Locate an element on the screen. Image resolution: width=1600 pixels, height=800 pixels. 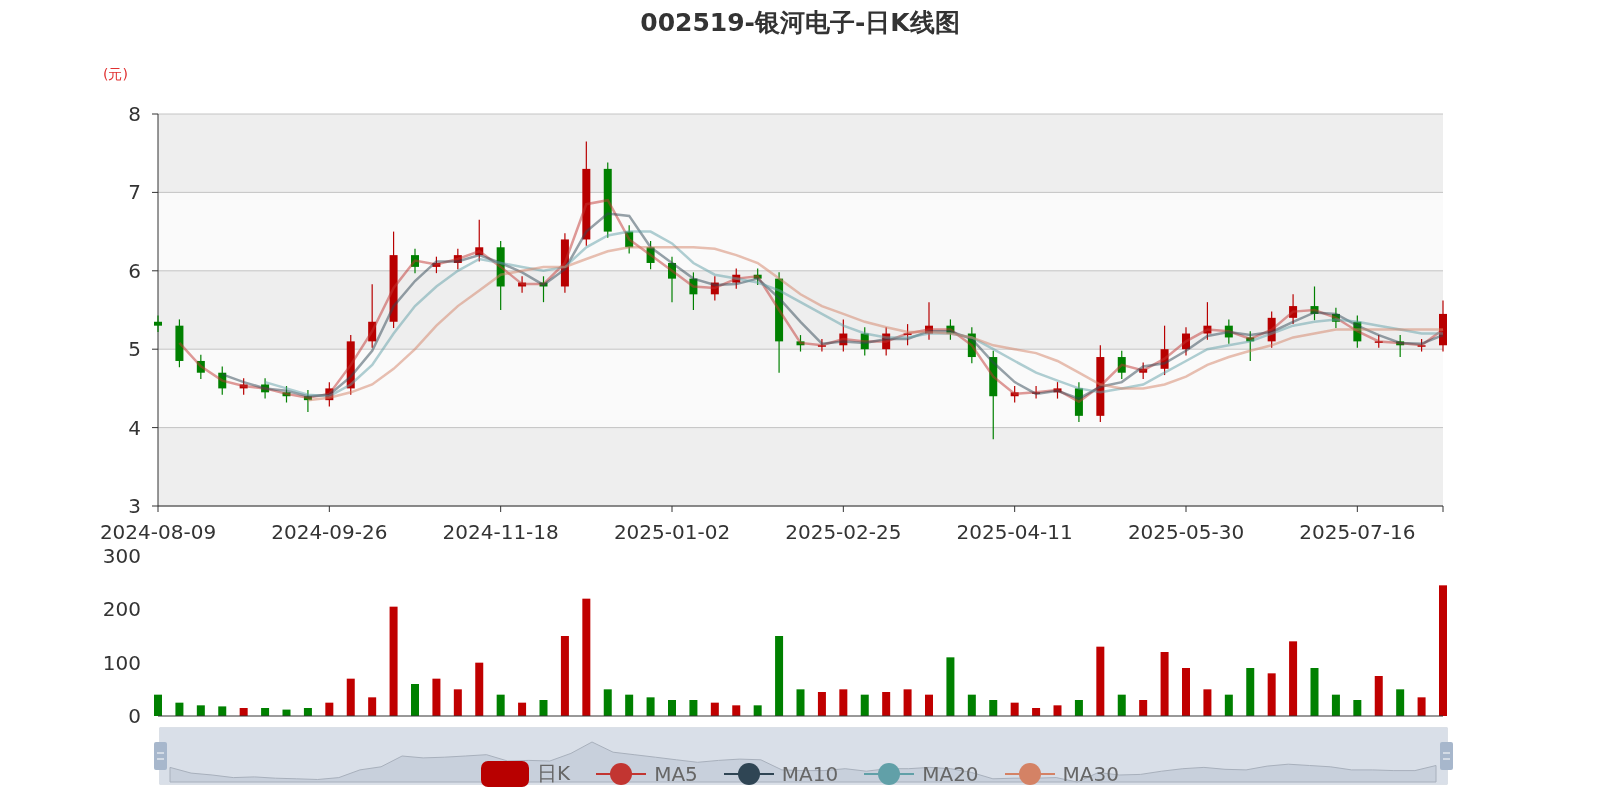
axis-label: 8 is located at coordinates (134, 114).